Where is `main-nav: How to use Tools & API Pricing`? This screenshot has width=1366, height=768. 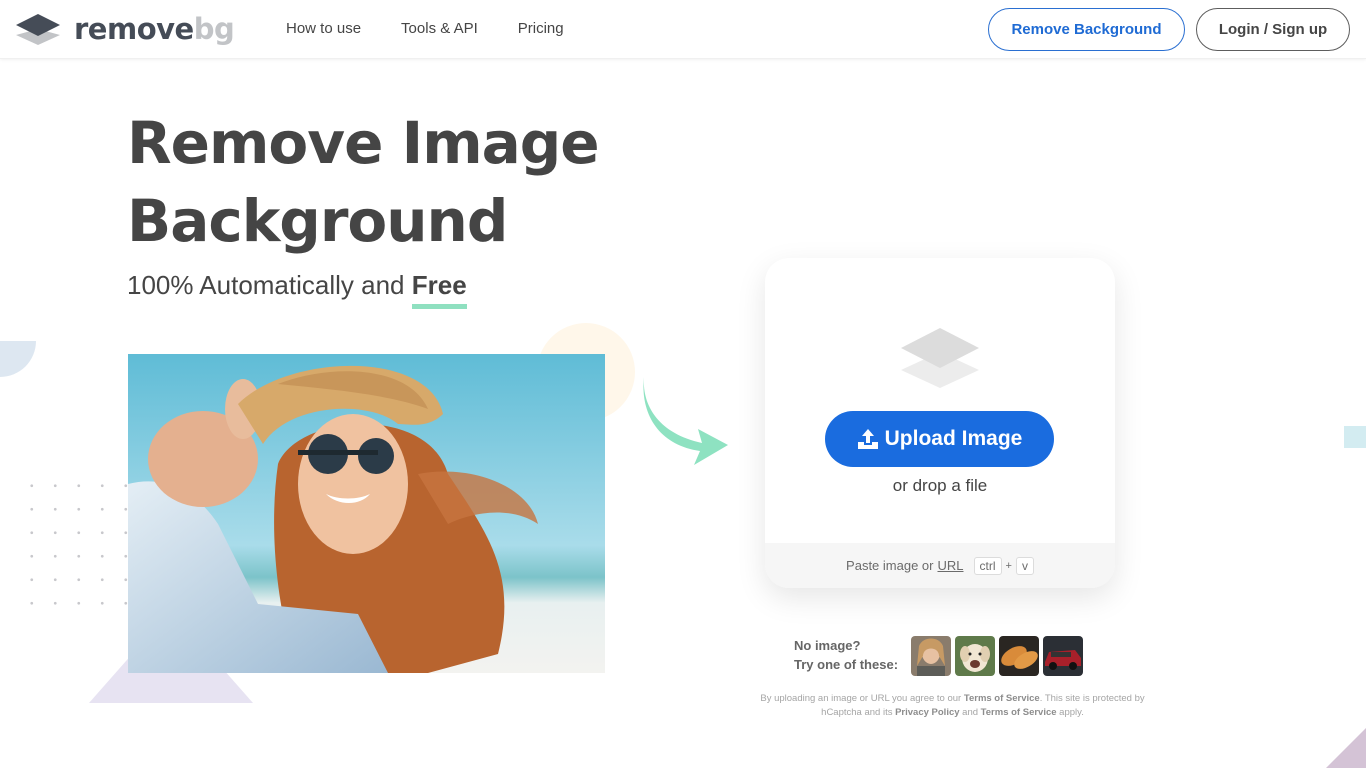
main-nav: How to use Tools & API Pricing is located at coordinates (445, 28).